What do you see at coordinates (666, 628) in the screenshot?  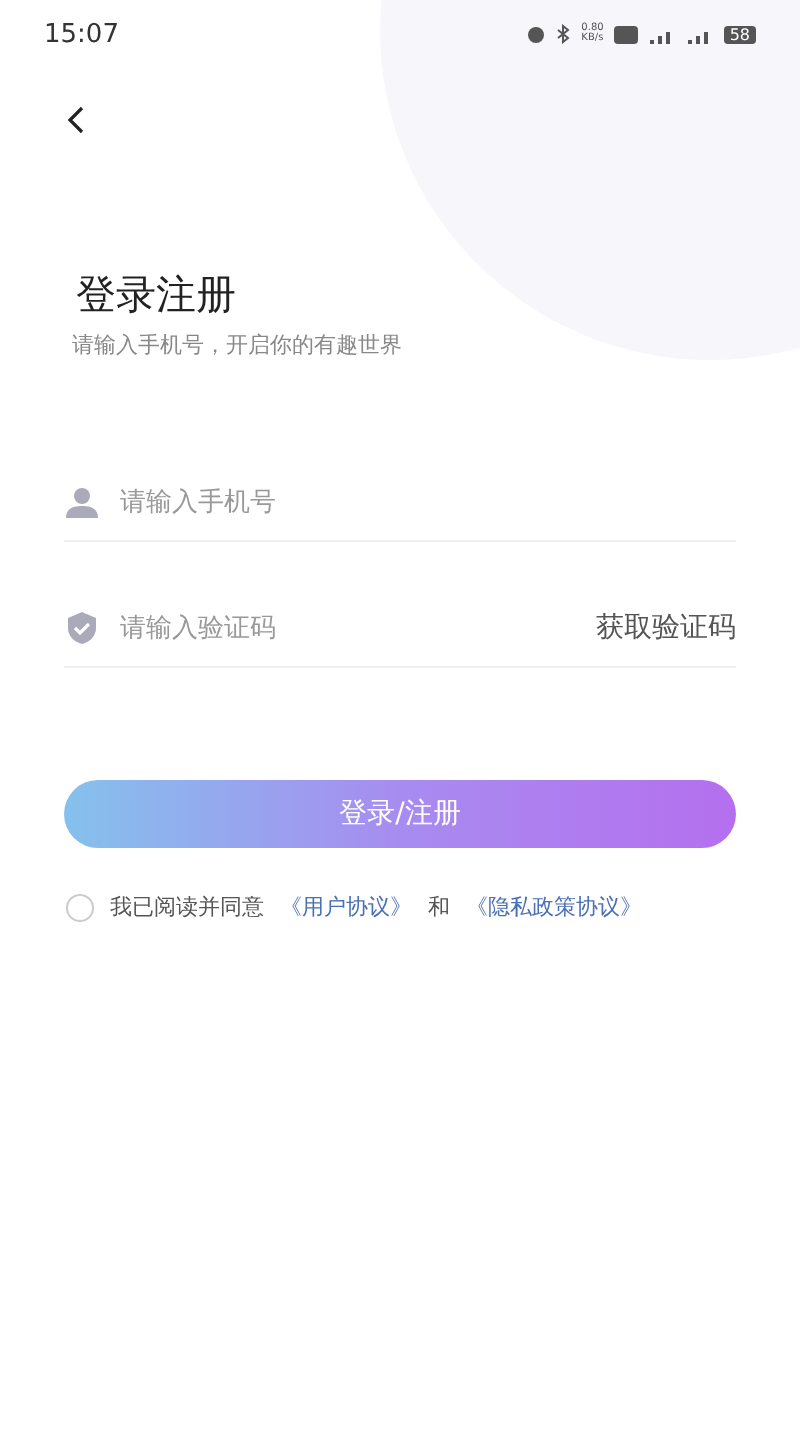 I see `get-code-button: 获取验证码` at bounding box center [666, 628].